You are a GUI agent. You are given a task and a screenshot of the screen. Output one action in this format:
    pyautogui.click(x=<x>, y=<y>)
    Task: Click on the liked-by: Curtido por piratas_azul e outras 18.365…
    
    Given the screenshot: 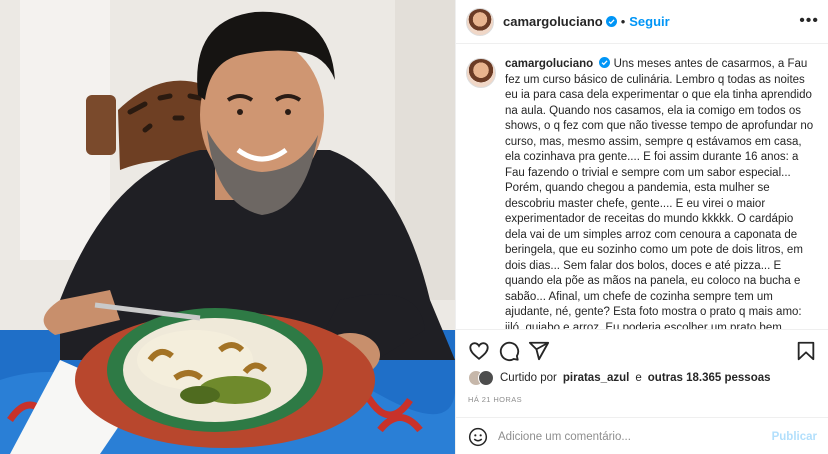 What is the action you would take?
    pyautogui.click(x=619, y=378)
    